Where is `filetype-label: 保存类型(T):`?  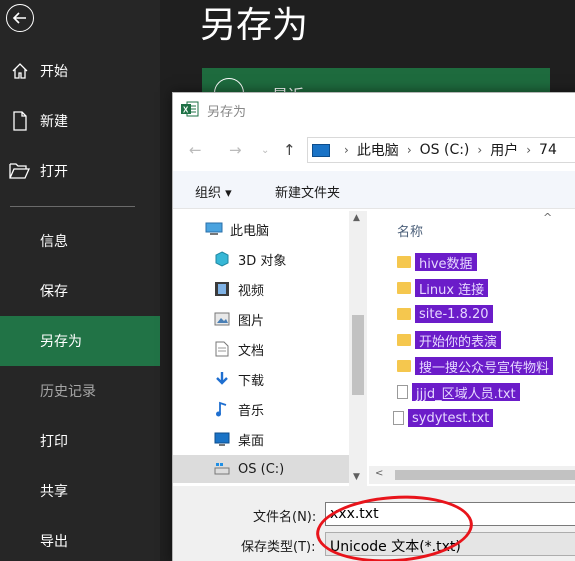 filetype-label: 保存类型(T): is located at coordinates (278, 547).